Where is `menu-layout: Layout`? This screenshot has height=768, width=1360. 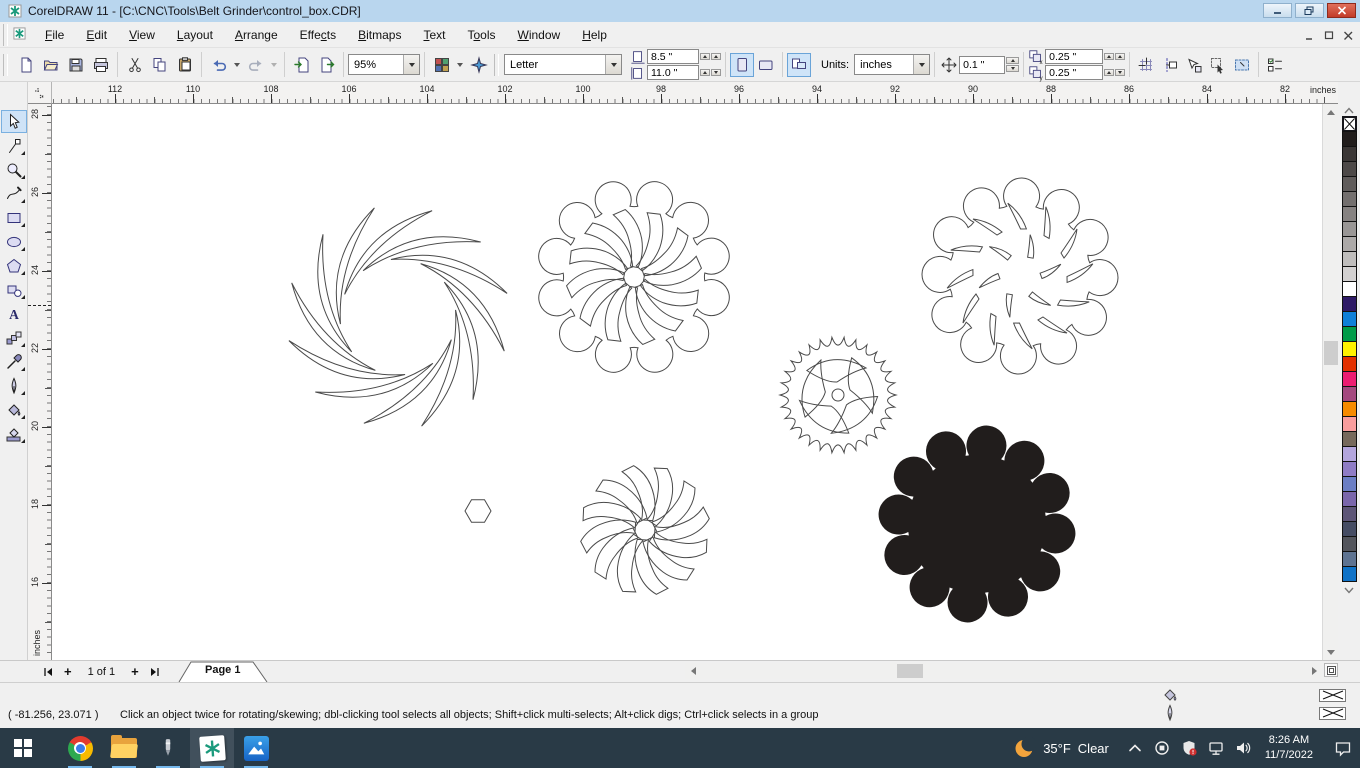 menu-layout: Layout is located at coordinates (195, 35).